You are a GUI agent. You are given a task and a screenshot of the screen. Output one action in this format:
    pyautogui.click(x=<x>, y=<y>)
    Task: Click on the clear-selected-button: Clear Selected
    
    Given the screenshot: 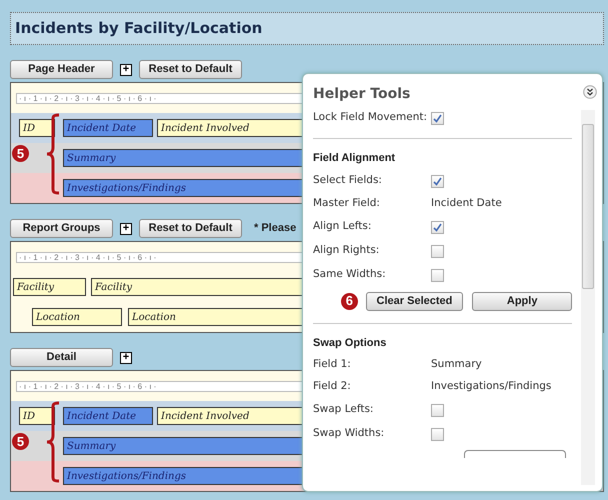 What is the action you would take?
    pyautogui.click(x=415, y=301)
    